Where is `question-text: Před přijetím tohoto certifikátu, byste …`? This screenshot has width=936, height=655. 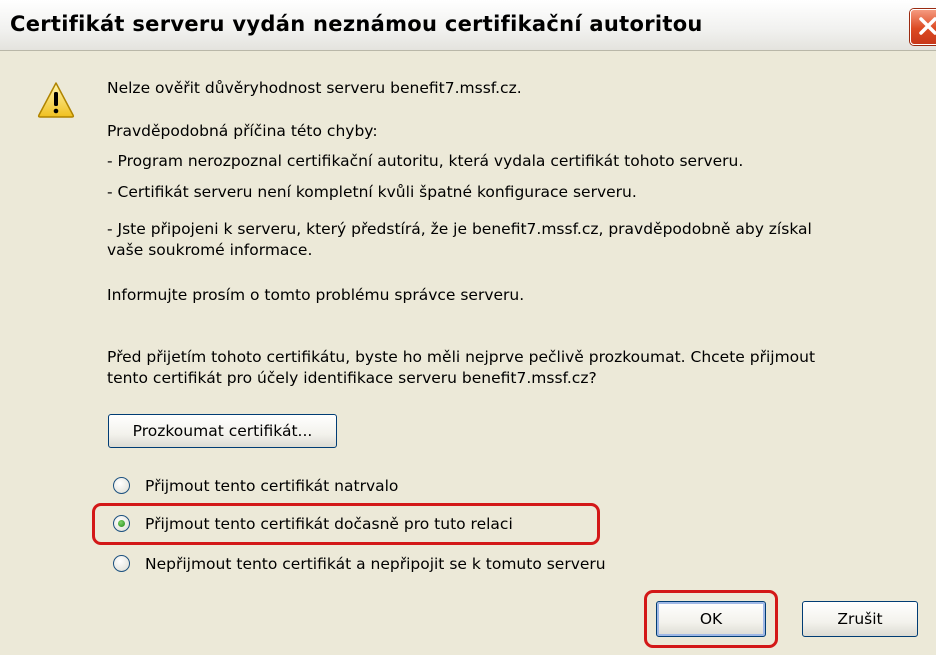
question-text: Před přijetím tohoto certifikátu, byste … is located at coordinates (461, 357).